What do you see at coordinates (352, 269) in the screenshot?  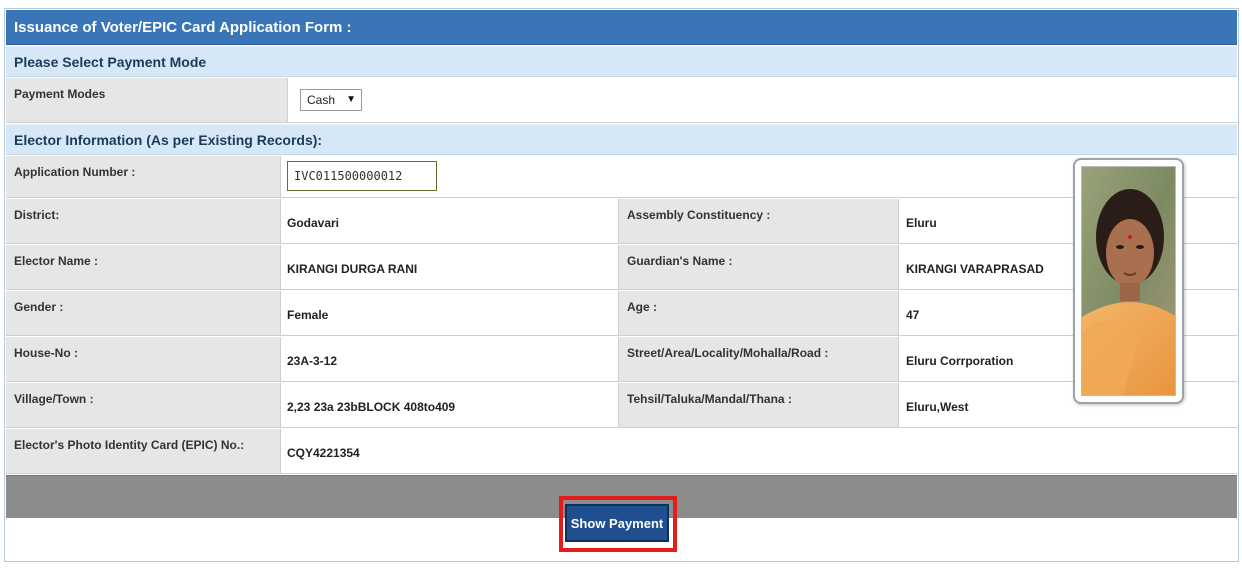 I see `elector-name-value: KIRANGI DURGA RANI` at bounding box center [352, 269].